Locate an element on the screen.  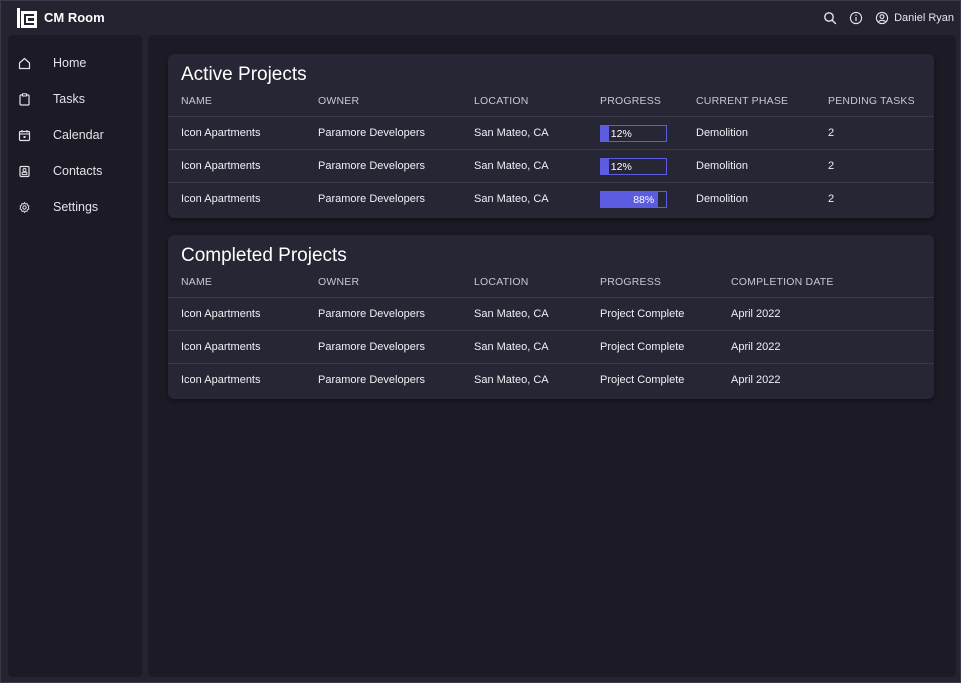
sidebar-item-calendar: Calendar is located at coordinates (75, 135).